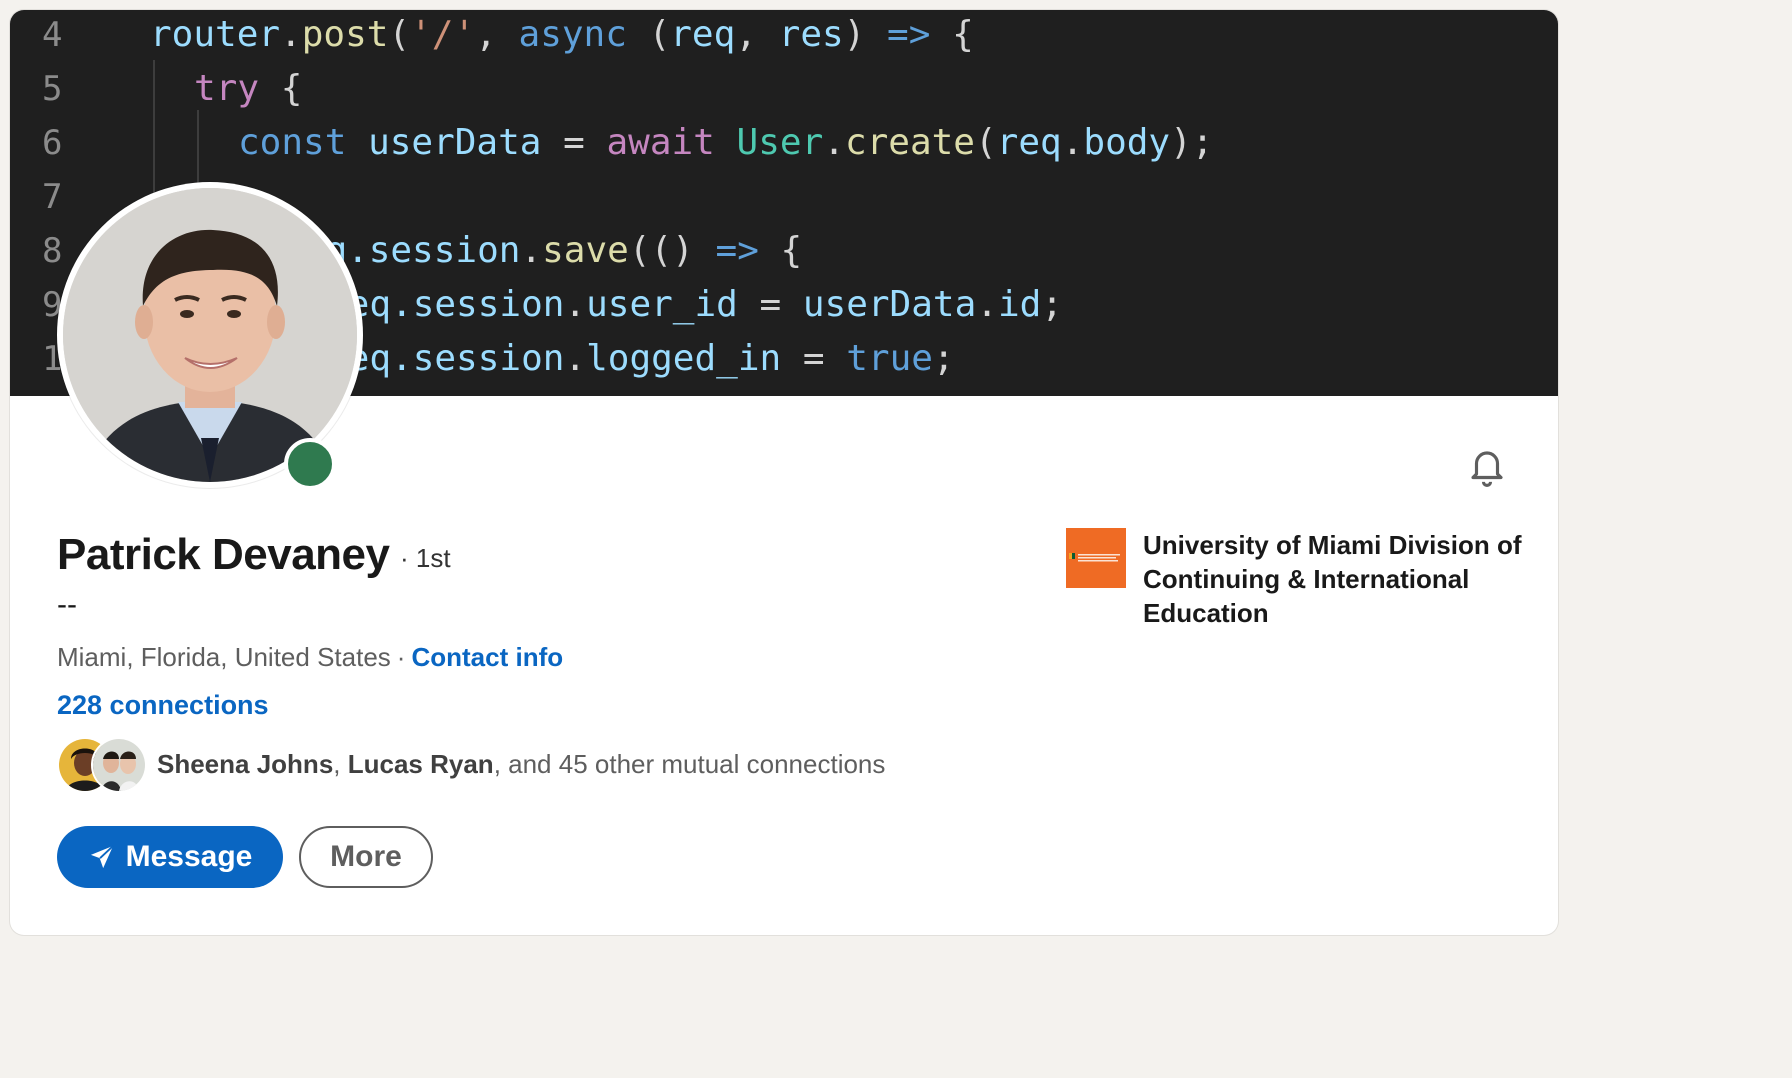  I want to click on code-token: id, so click(1019, 304).